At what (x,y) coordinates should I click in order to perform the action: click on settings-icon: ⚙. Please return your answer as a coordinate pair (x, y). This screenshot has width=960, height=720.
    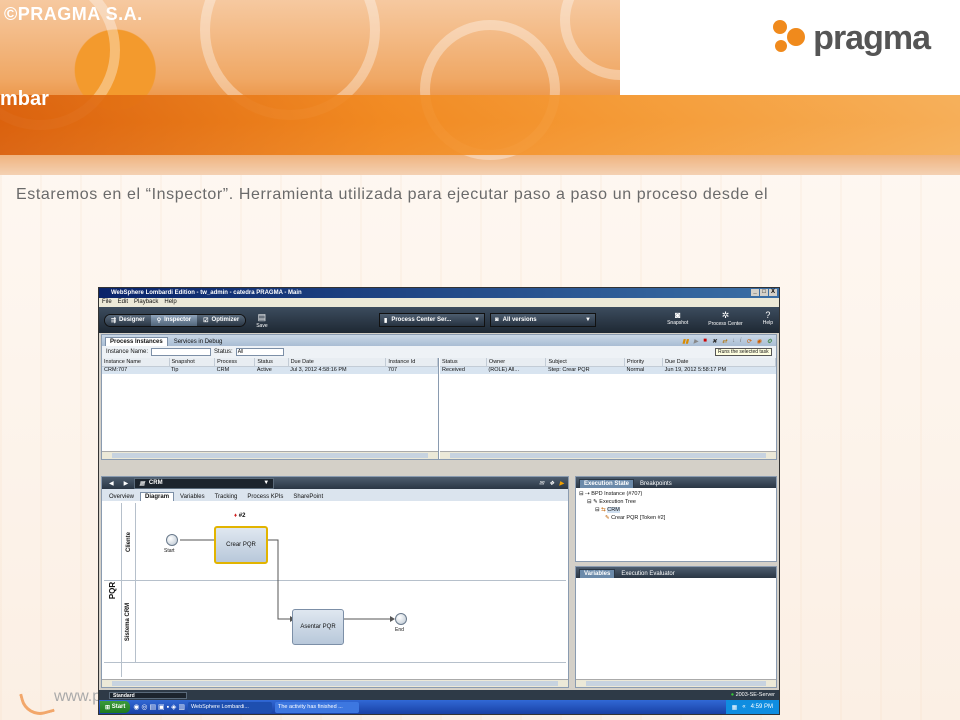
    Looking at the image, I should click on (769, 341).